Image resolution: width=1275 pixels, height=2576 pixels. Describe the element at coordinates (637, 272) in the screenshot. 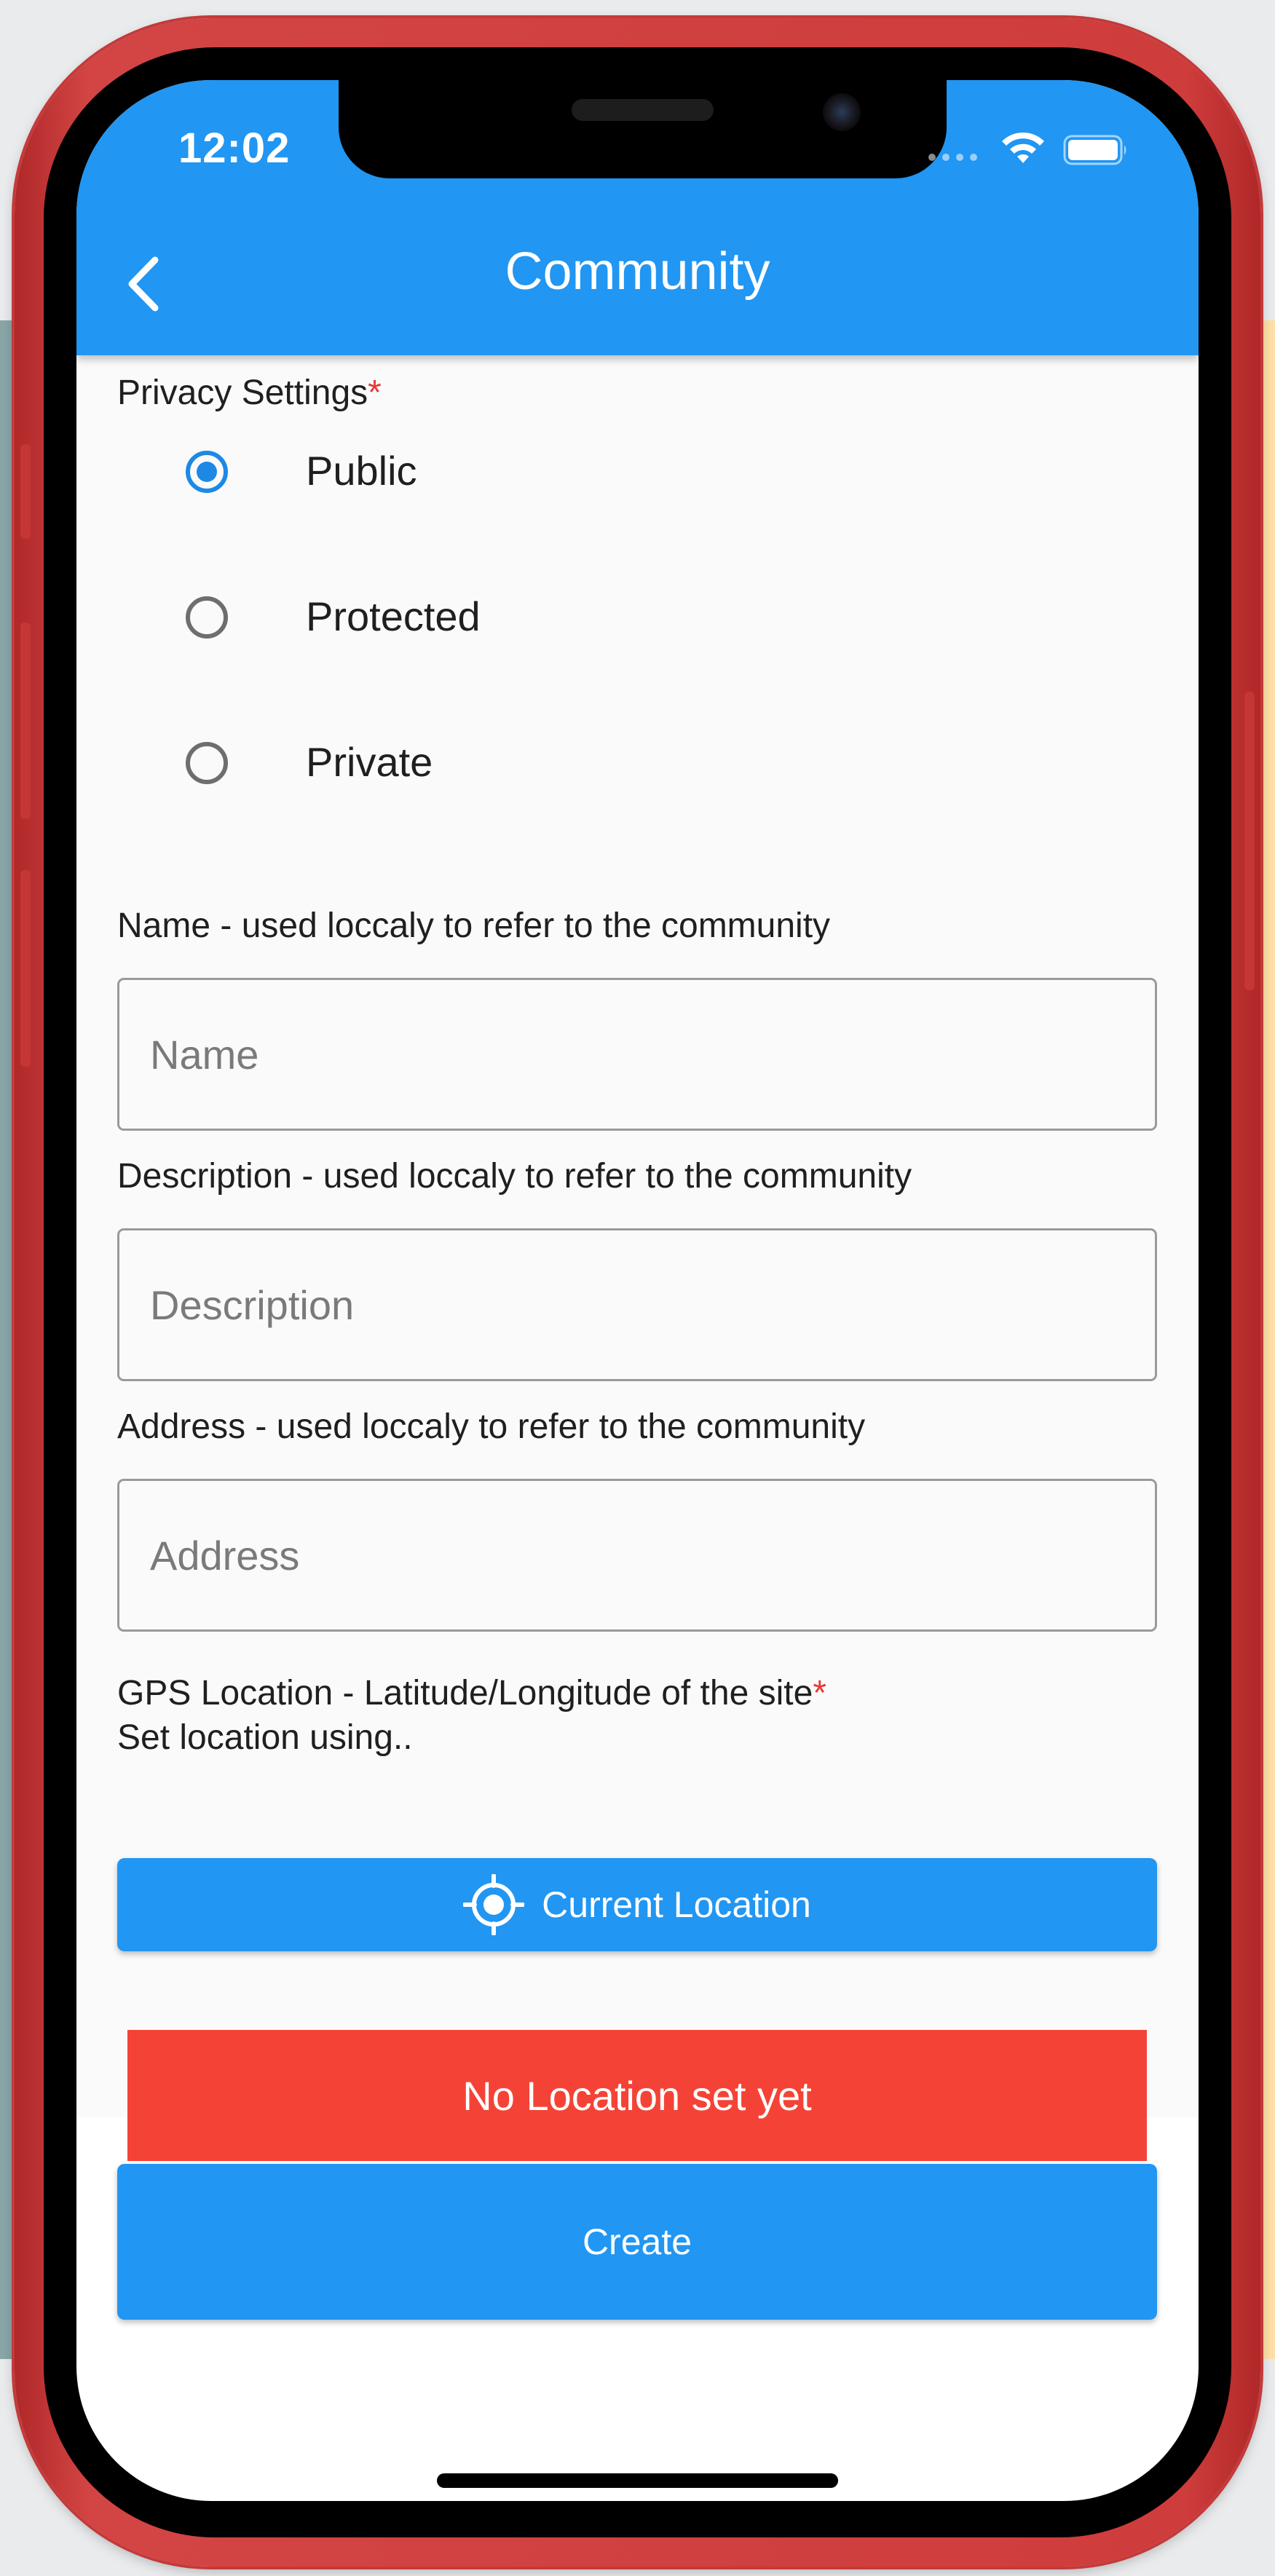

I see `page-title: Community` at that location.